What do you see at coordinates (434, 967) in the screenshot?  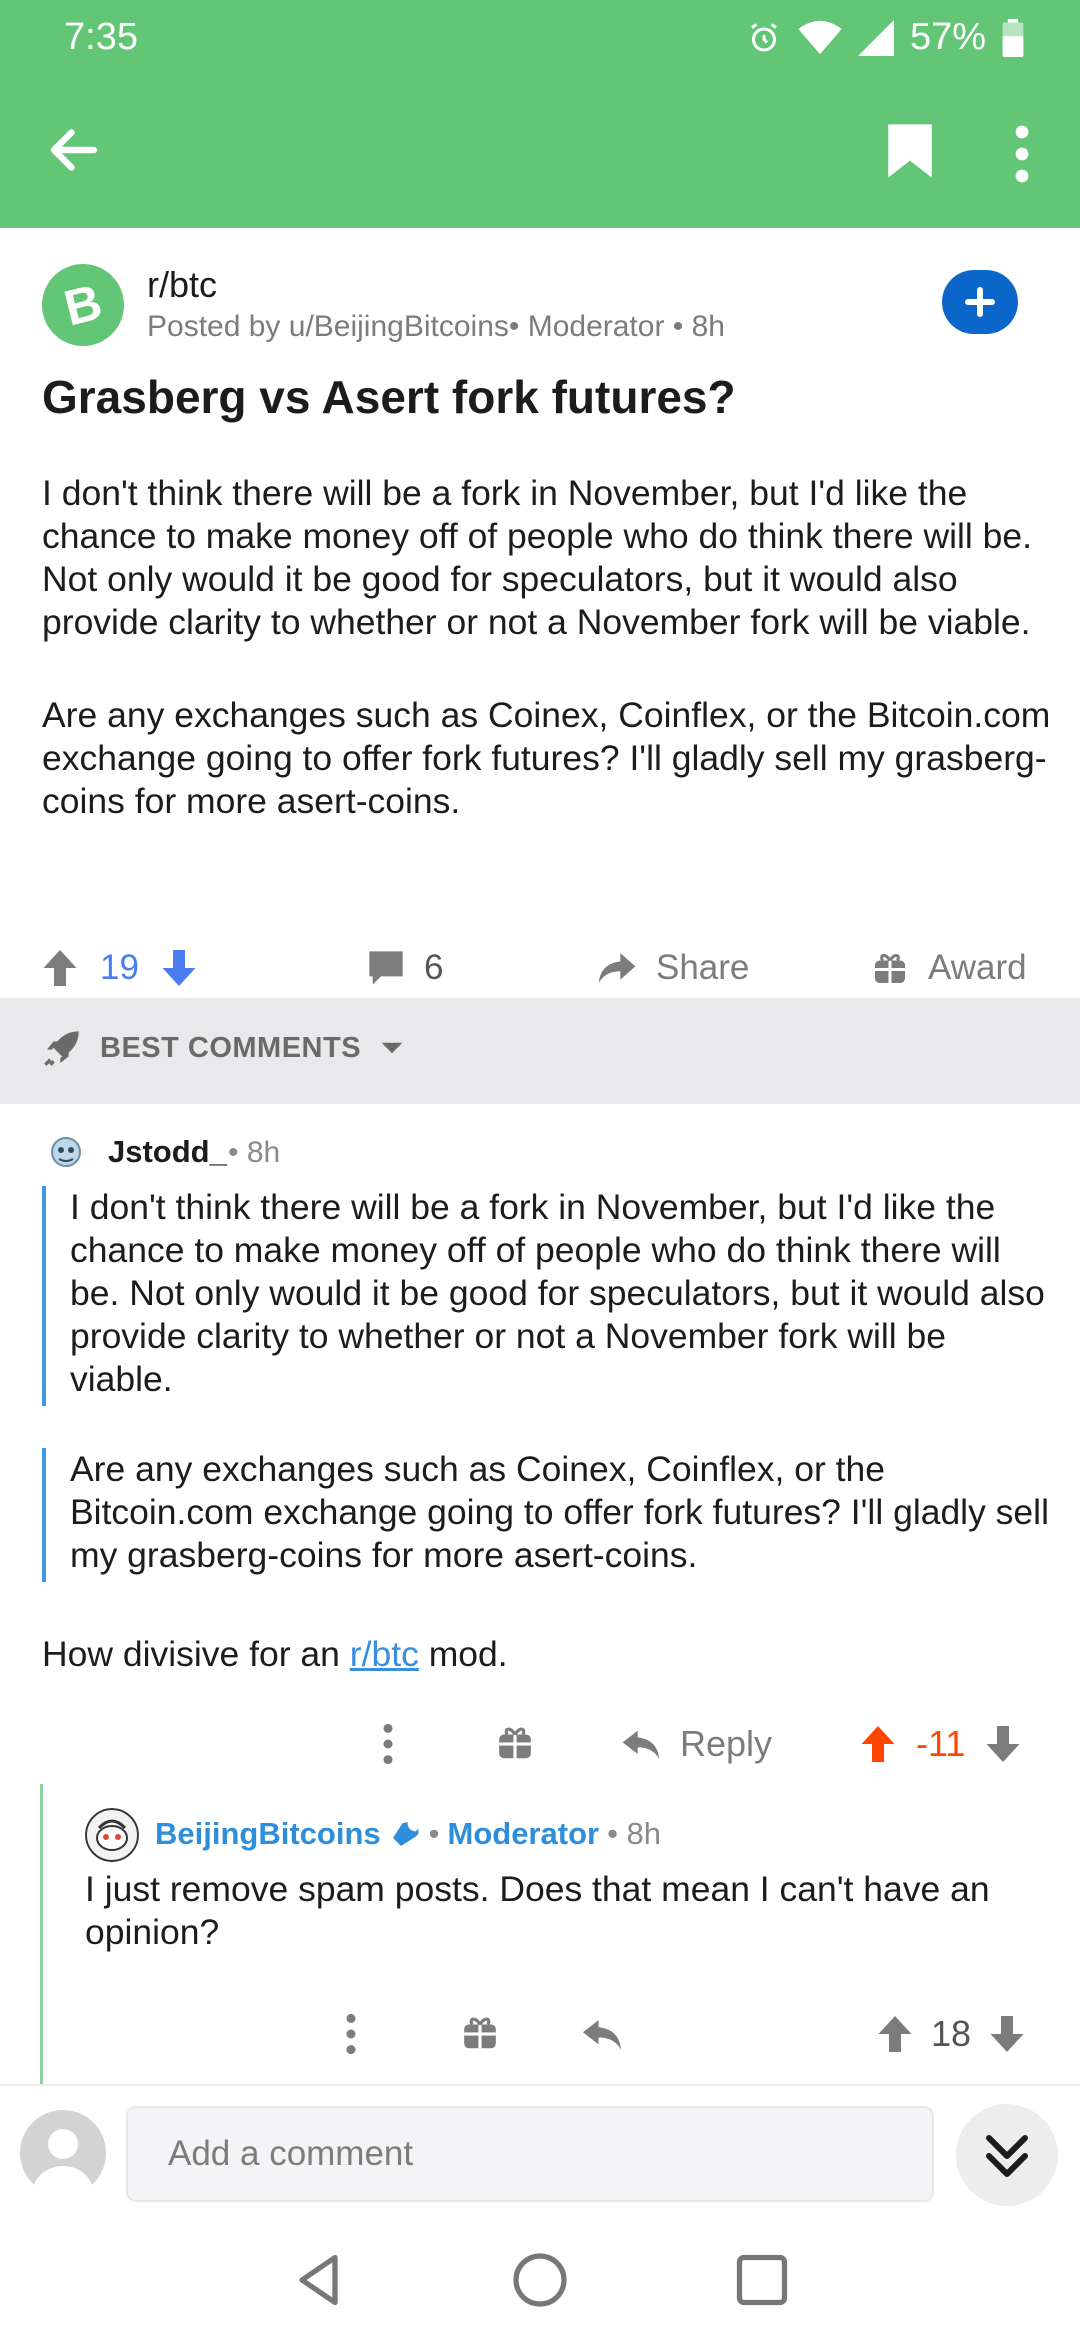 I see `comment-count: 6` at bounding box center [434, 967].